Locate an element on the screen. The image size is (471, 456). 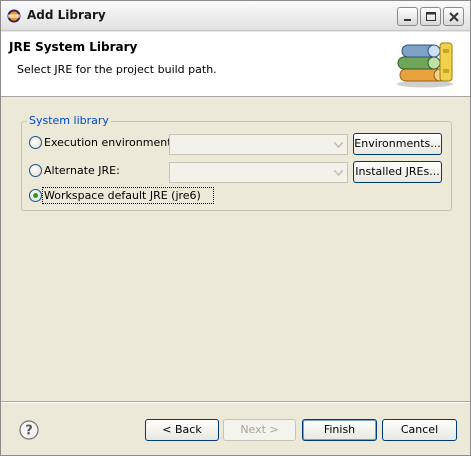
alternate-jre-label: Alternate JRE: is located at coordinates (82, 170).